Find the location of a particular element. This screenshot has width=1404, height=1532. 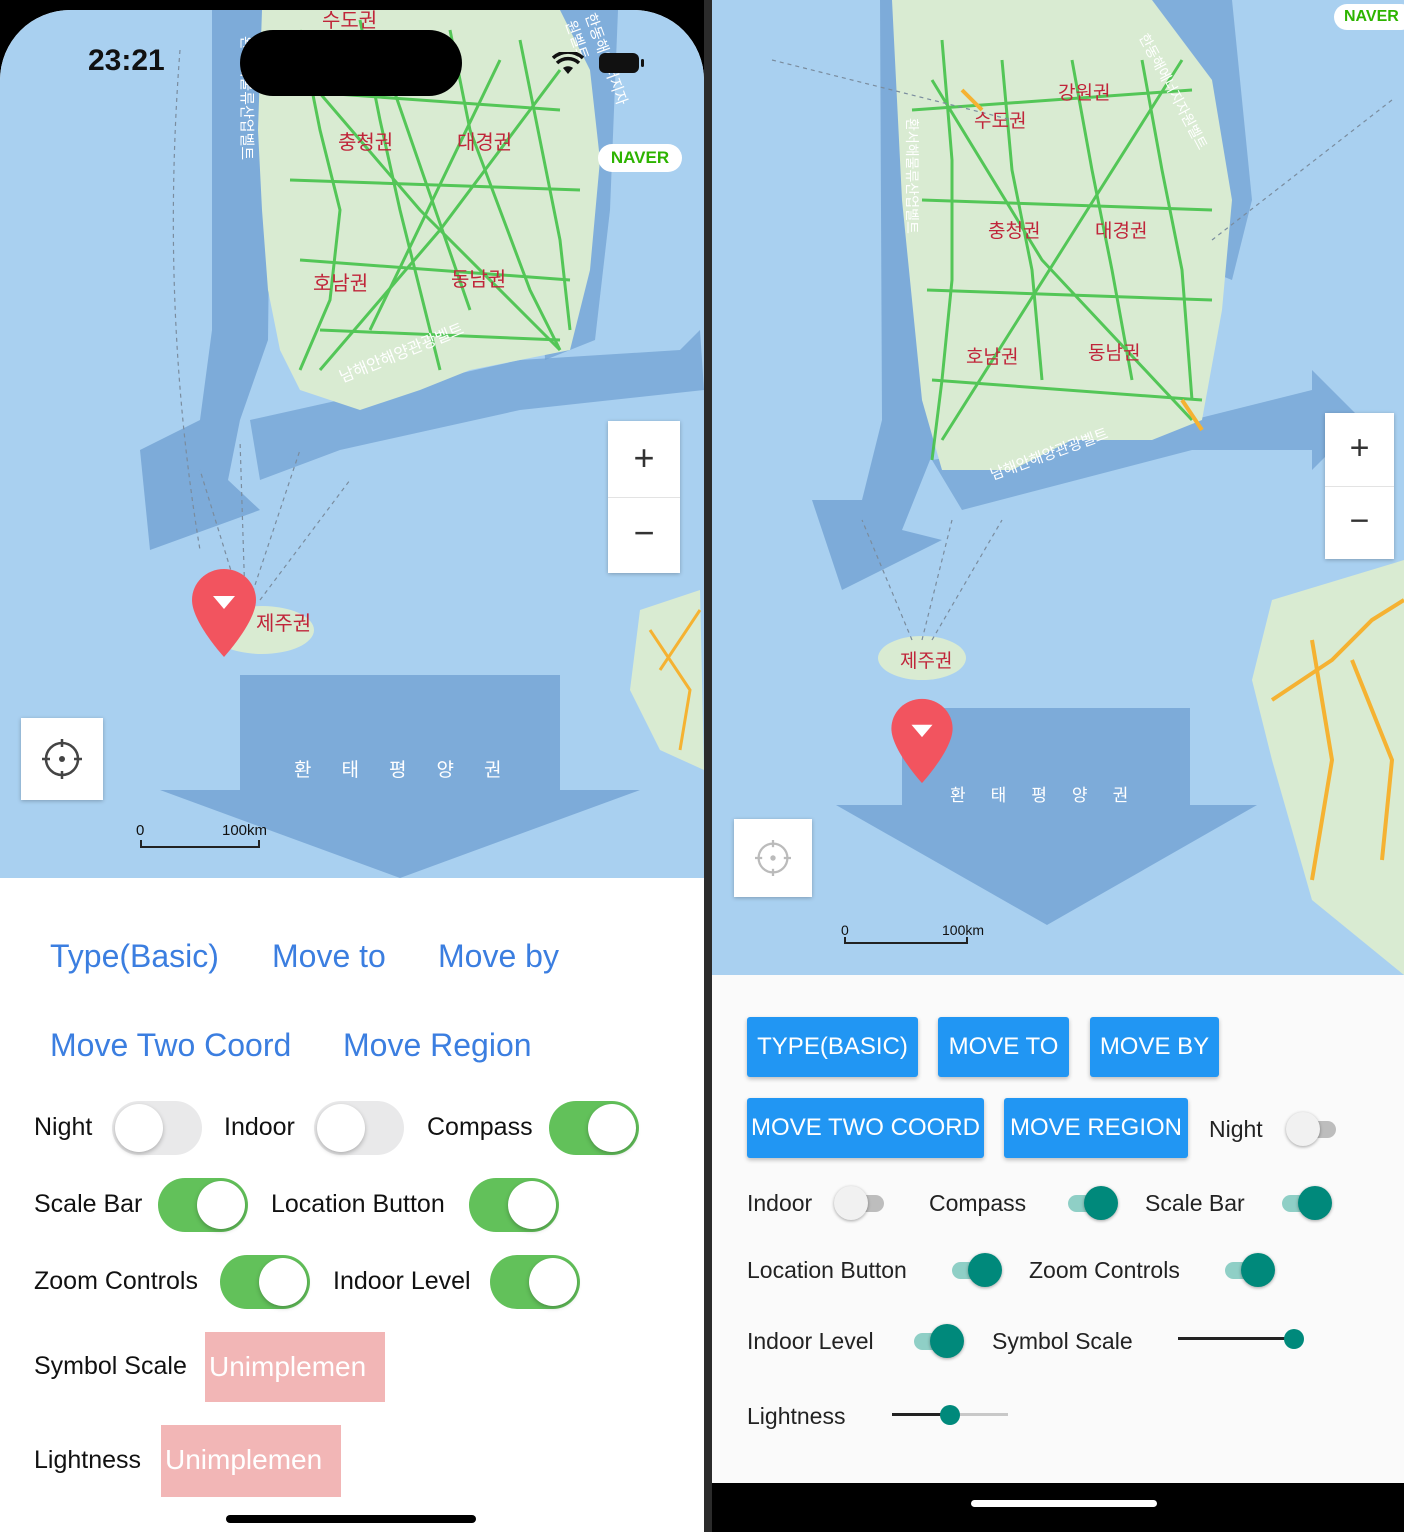

move-to-button: MOVE TO is located at coordinates (1003, 1047).